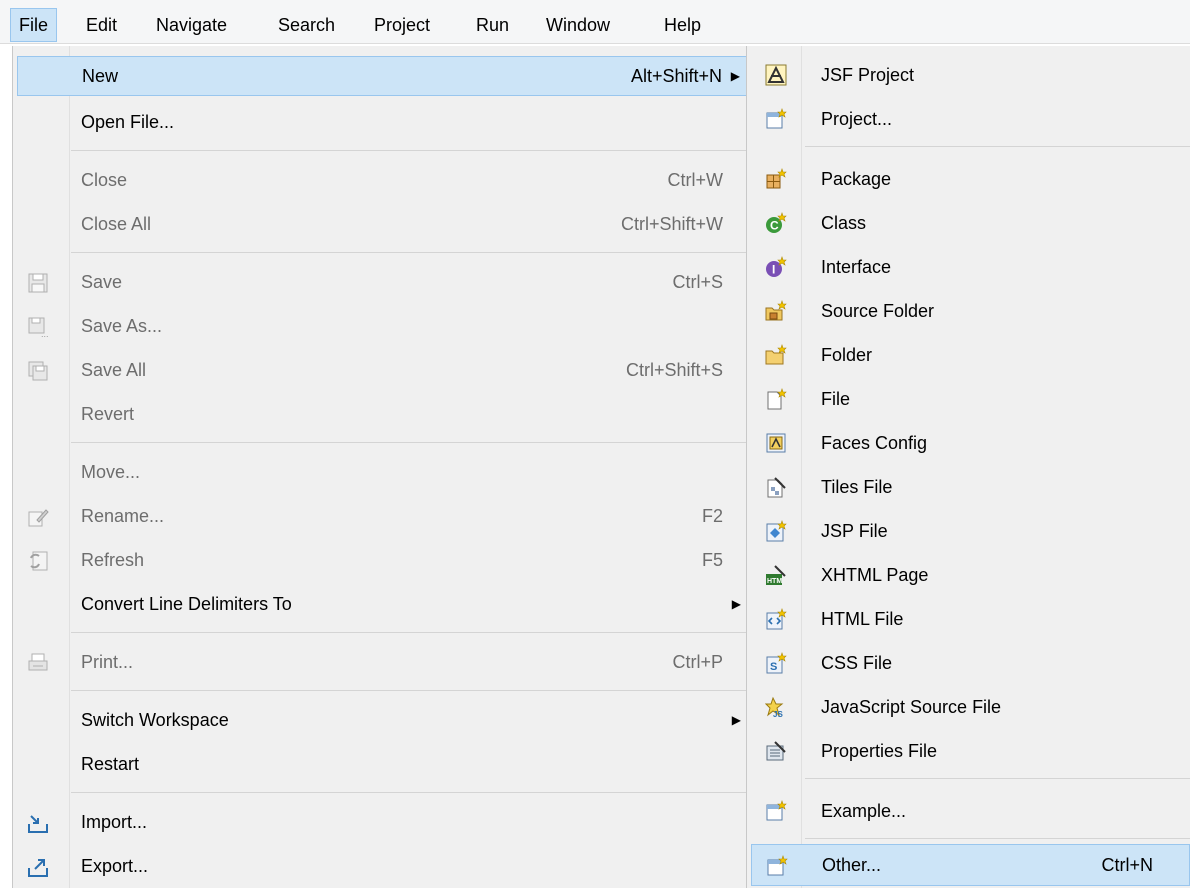 The width and height of the screenshot is (1190, 888). Describe the element at coordinates (676, 76) in the screenshot. I see `menu-item-accel: Alt+Shift+N` at that location.